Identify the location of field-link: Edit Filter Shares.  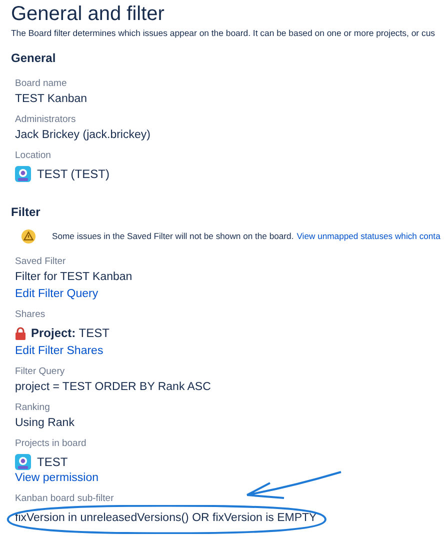
(59, 351).